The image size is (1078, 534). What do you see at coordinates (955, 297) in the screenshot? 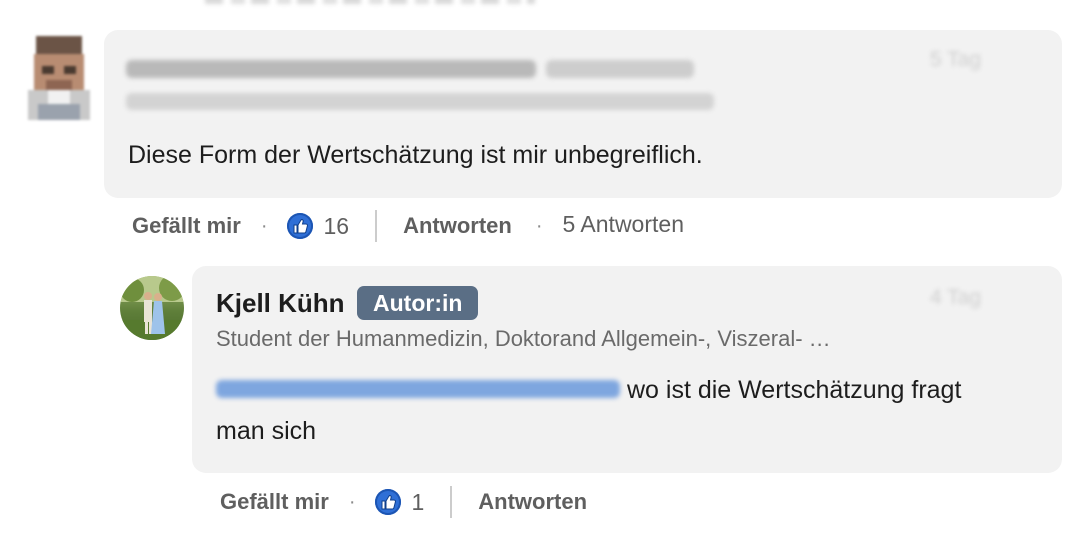
I see `comment-time: 4 Tag` at bounding box center [955, 297].